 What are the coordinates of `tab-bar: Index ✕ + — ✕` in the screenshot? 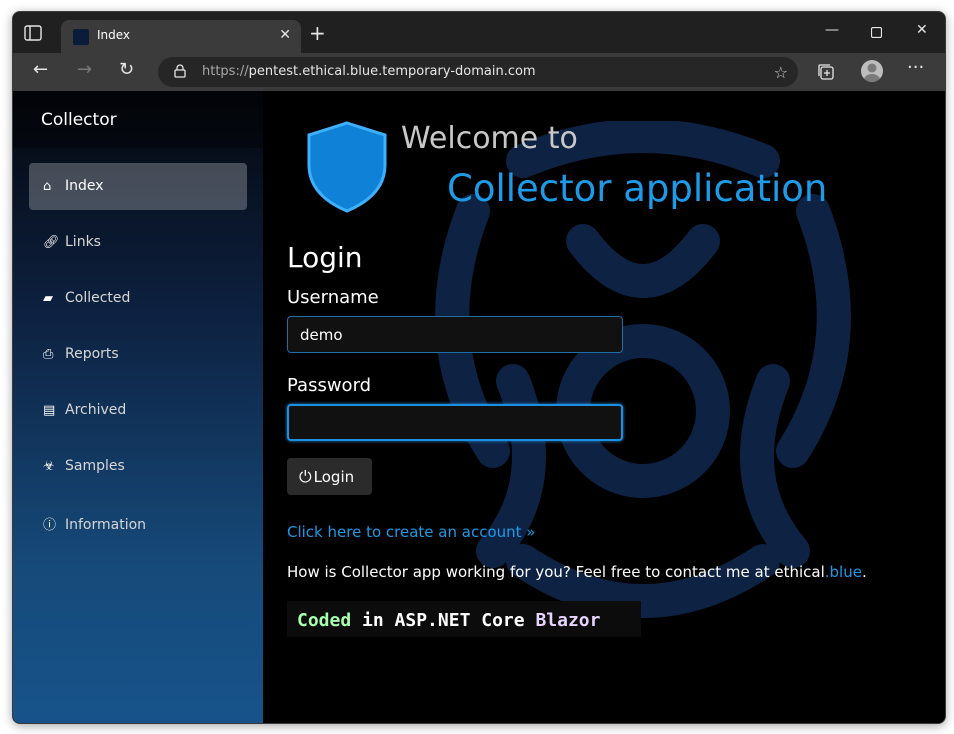 It's located at (479, 32).